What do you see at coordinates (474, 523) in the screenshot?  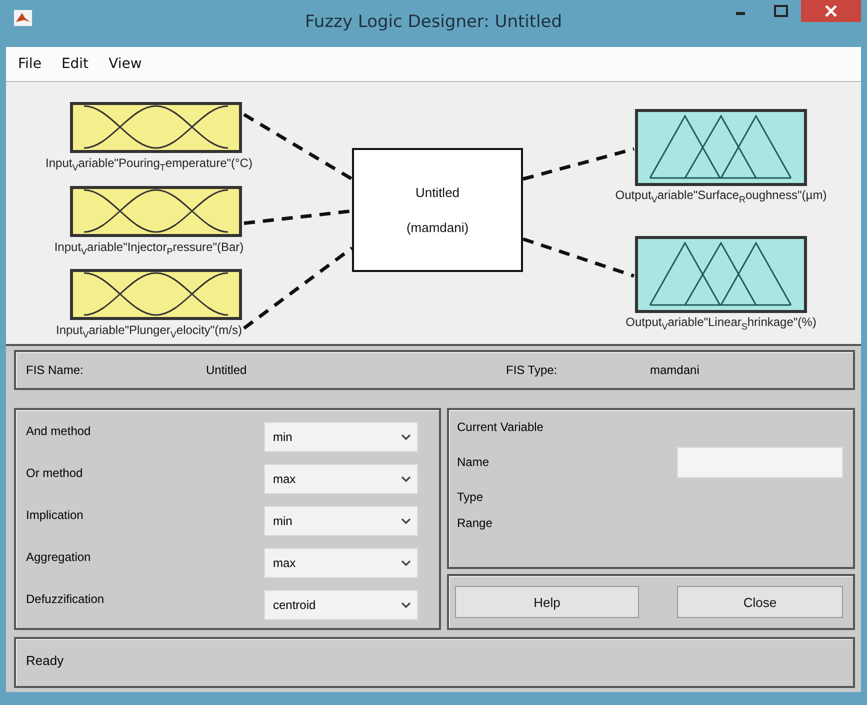 I see `field-label: Range` at bounding box center [474, 523].